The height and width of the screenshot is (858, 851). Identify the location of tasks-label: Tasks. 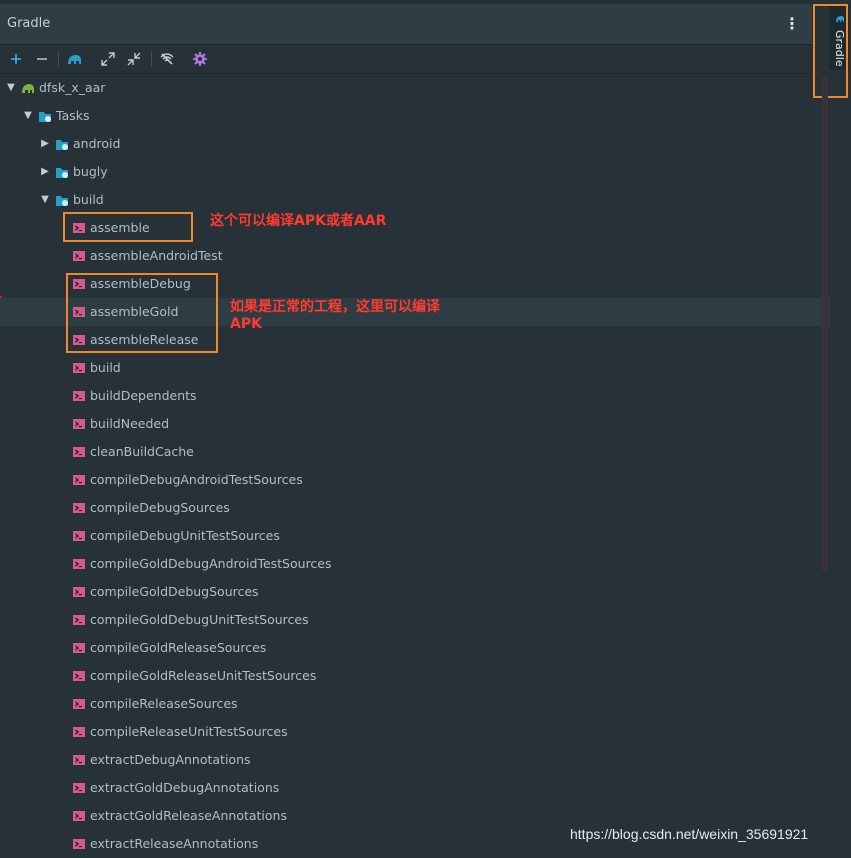
(73, 115).